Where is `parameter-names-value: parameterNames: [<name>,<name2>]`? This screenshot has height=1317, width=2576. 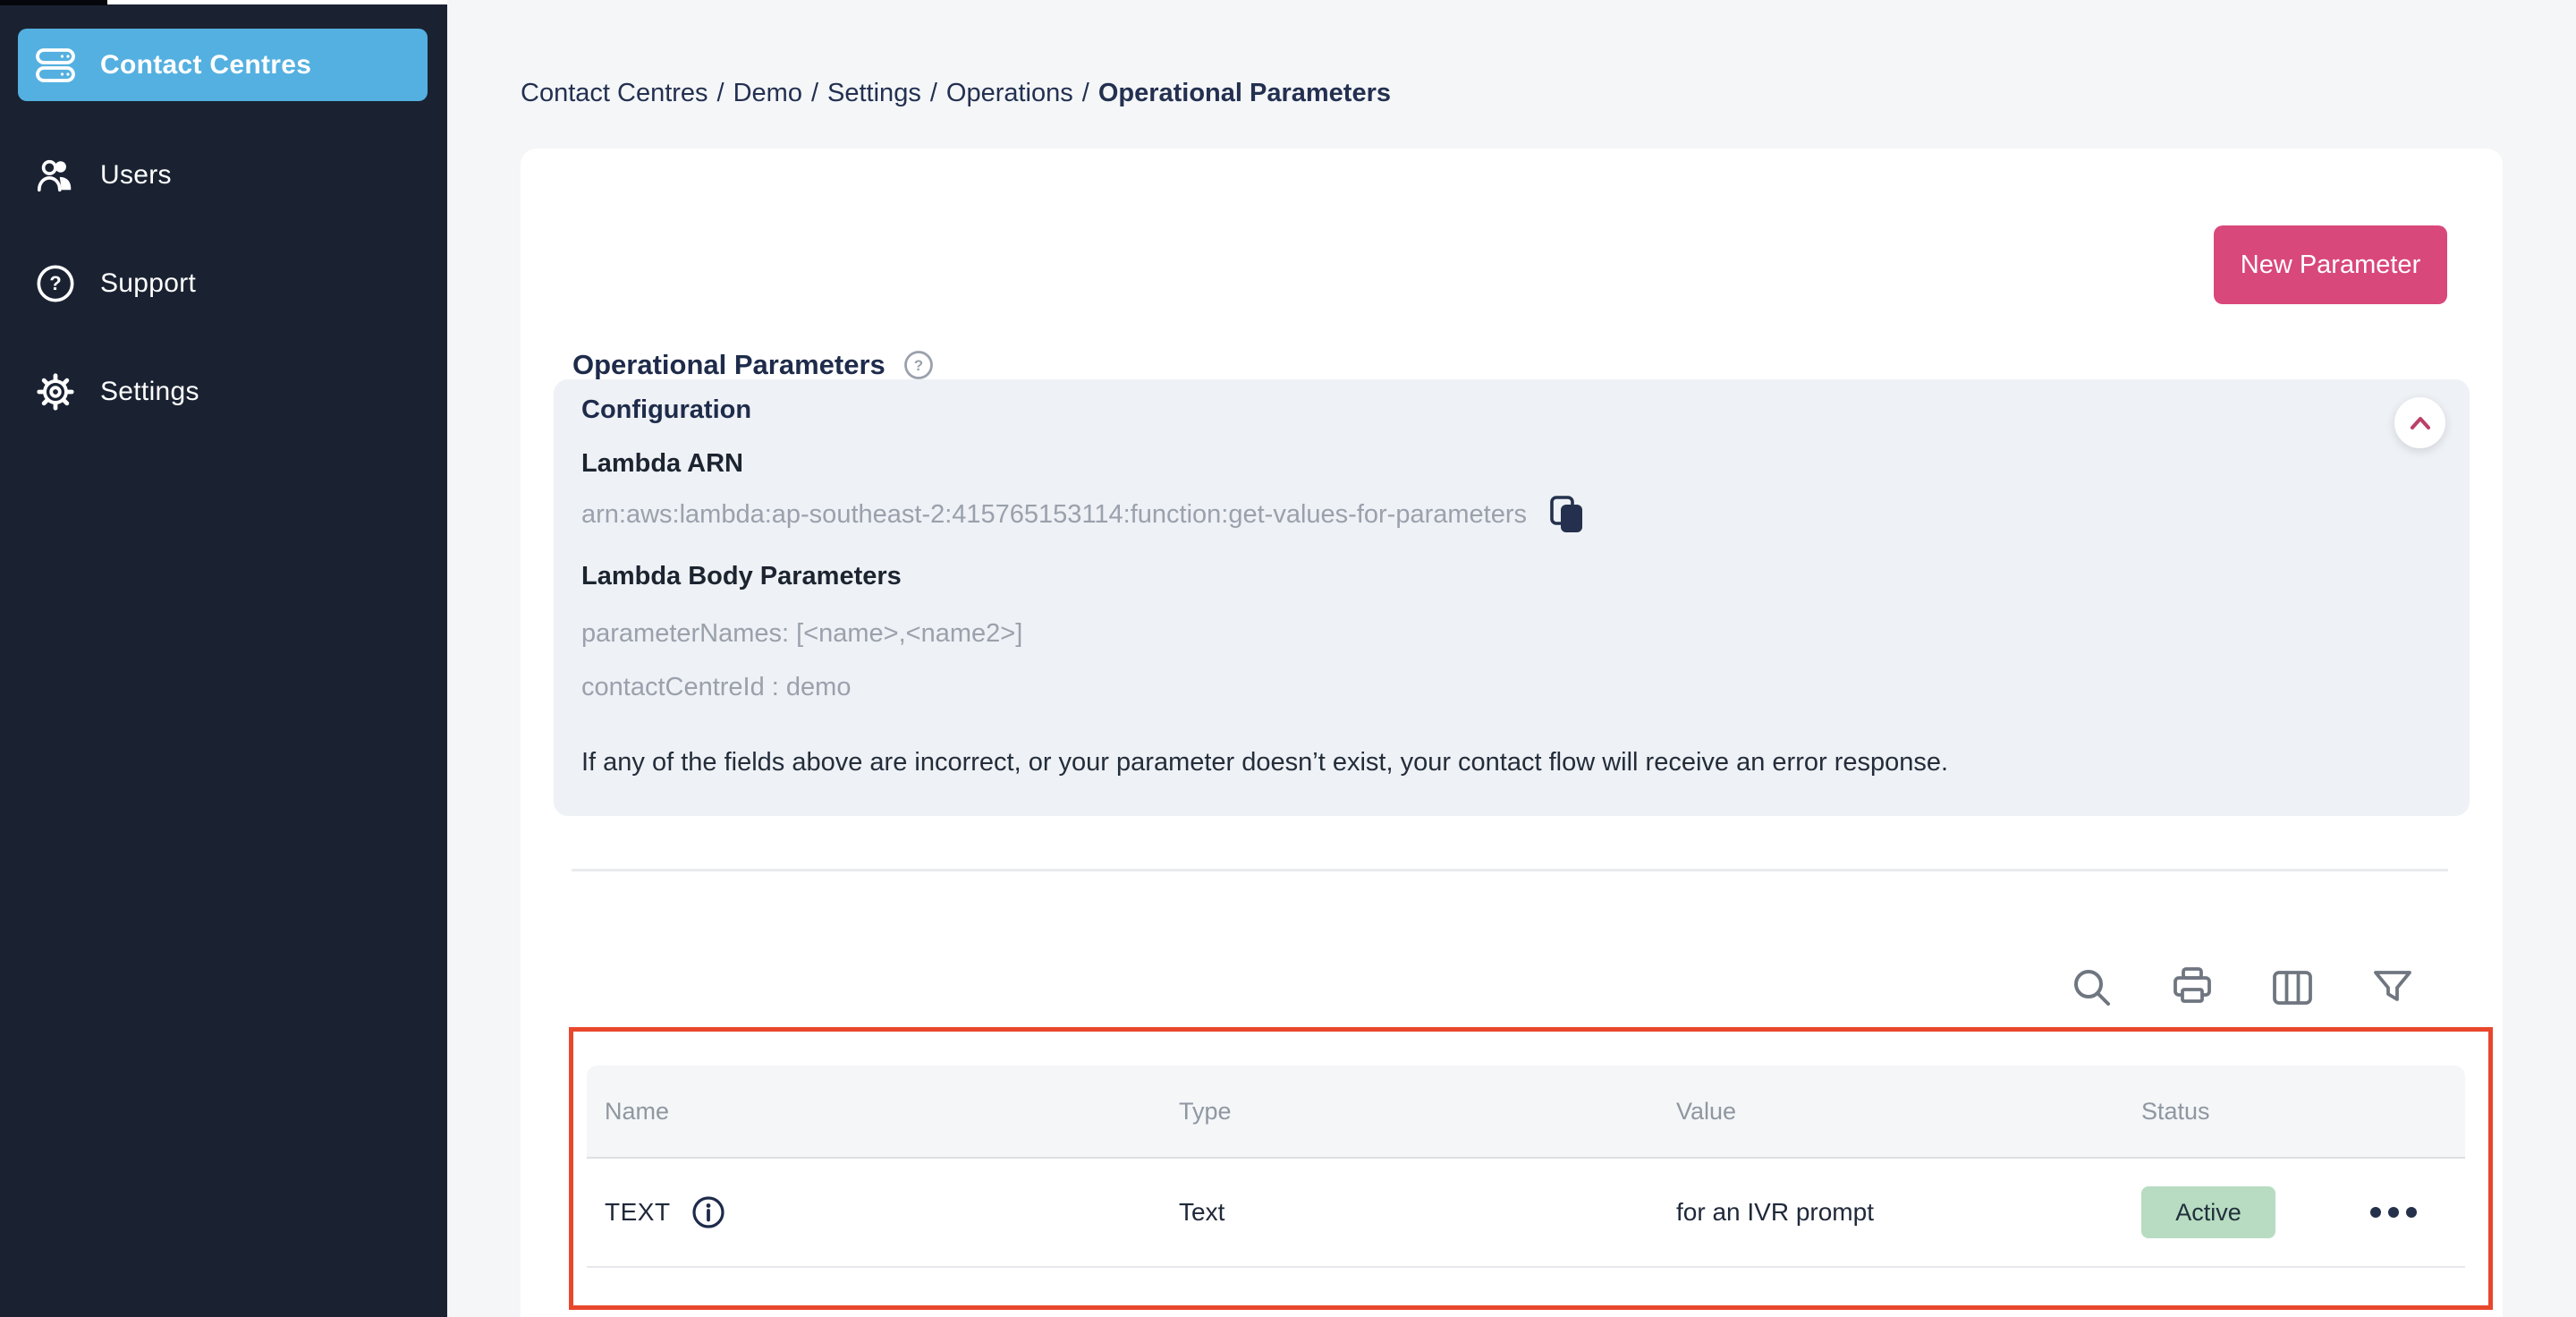
parameter-names-value: parameterNames: [<name>,<name2>] is located at coordinates (802, 633).